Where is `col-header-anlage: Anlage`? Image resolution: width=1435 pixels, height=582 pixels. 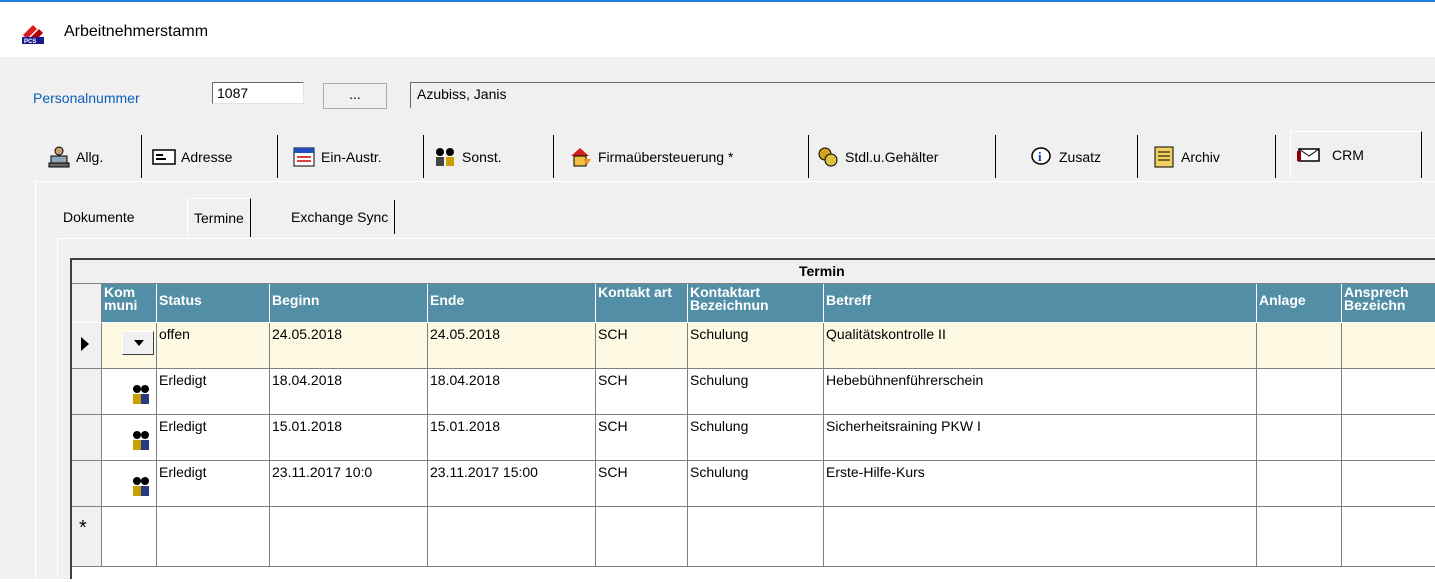 col-header-anlage: Anlage is located at coordinates (1299, 303).